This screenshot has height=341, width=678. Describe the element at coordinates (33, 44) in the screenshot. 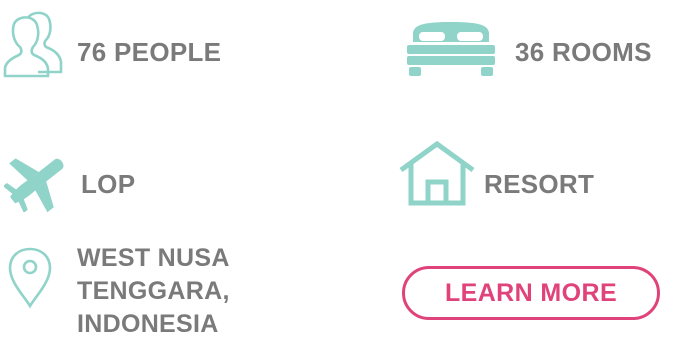

I see `people-icon` at that location.